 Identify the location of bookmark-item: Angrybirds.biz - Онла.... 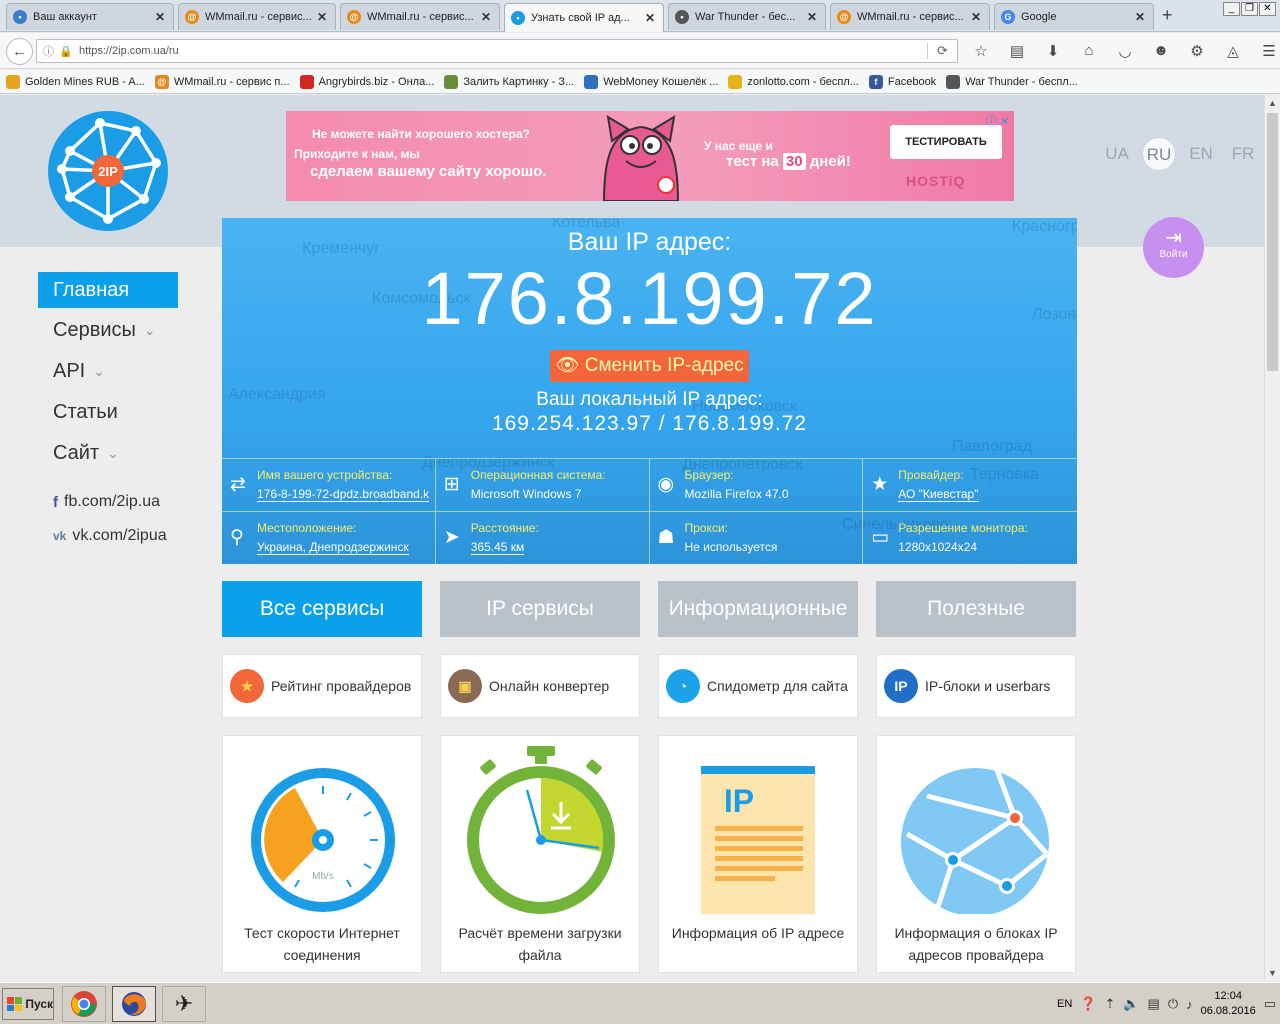
(366, 81).